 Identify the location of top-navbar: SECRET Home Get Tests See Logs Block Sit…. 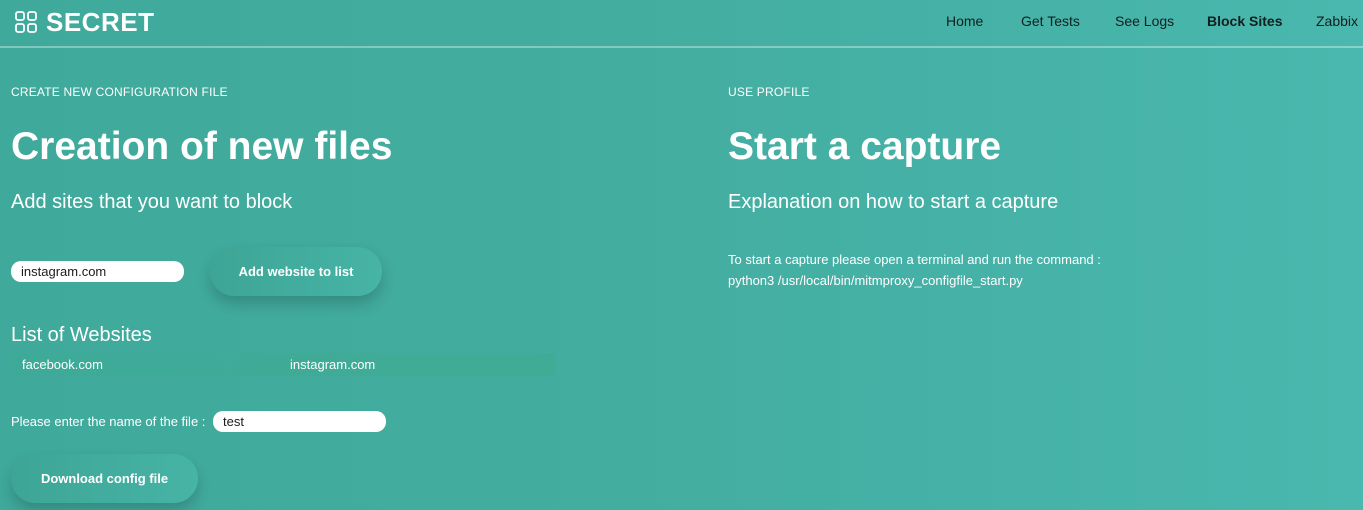
(681, 24).